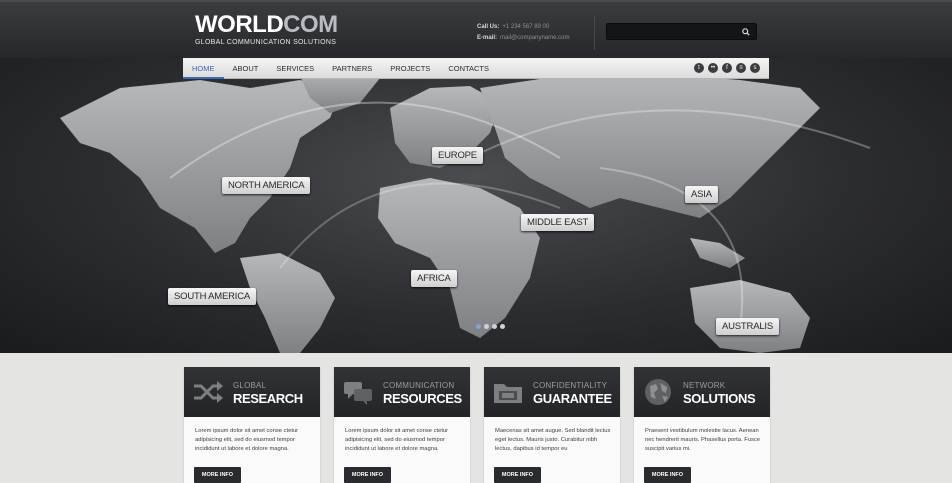  Describe the element at coordinates (266, 24) in the screenshot. I see `logo-wordmark: WORLDCOM` at that location.